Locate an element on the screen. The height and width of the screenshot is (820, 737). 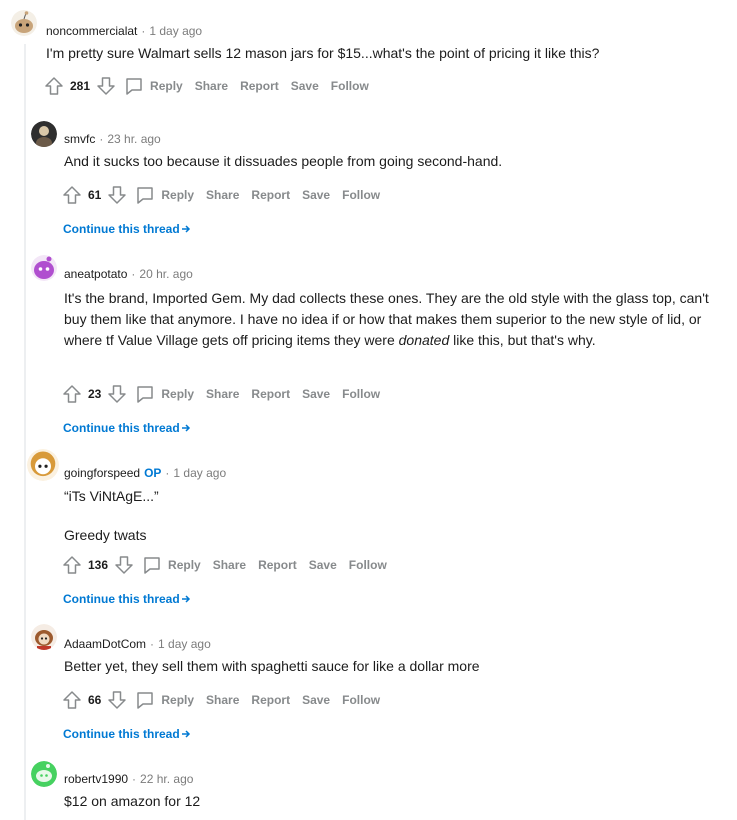
comment-body: $12 on amazon for 12 is located at coordinates (394, 801).